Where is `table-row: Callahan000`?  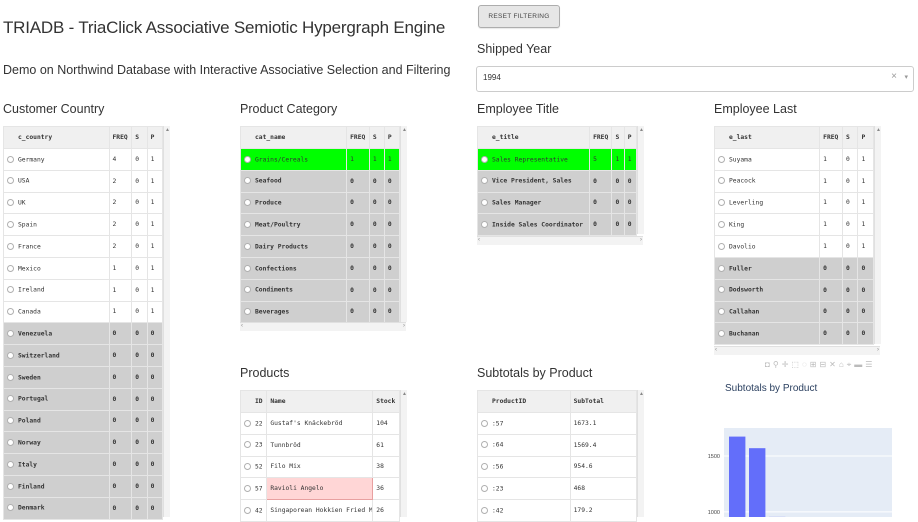
table-row: Callahan000 is located at coordinates (794, 312).